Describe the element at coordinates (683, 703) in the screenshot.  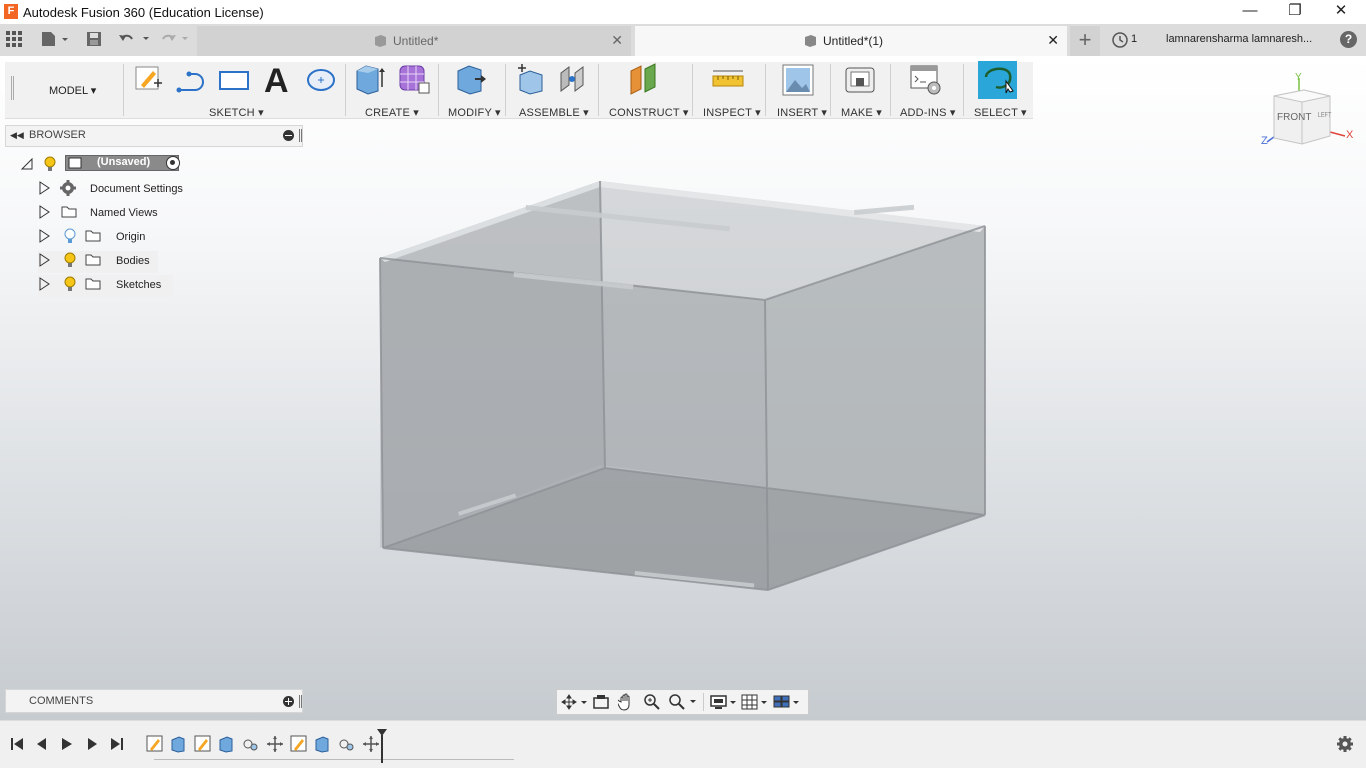
I see `fit-zoom-icon` at that location.